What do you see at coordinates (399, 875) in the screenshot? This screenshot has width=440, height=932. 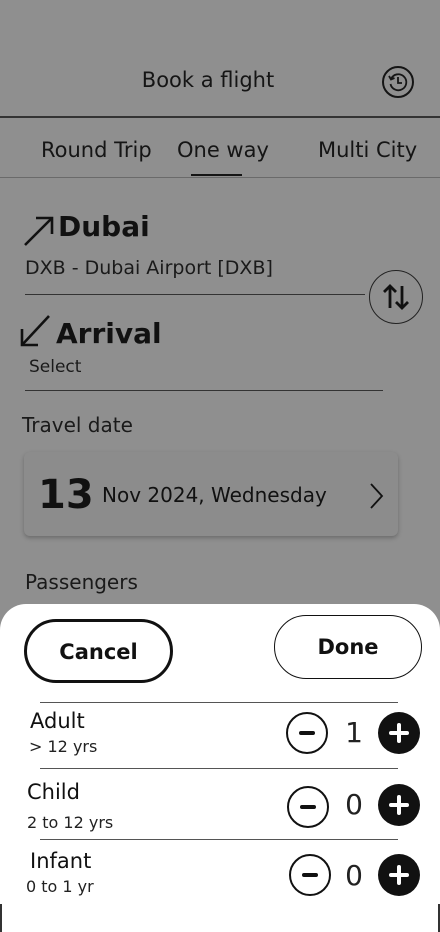 I see `infant-plus-button` at bounding box center [399, 875].